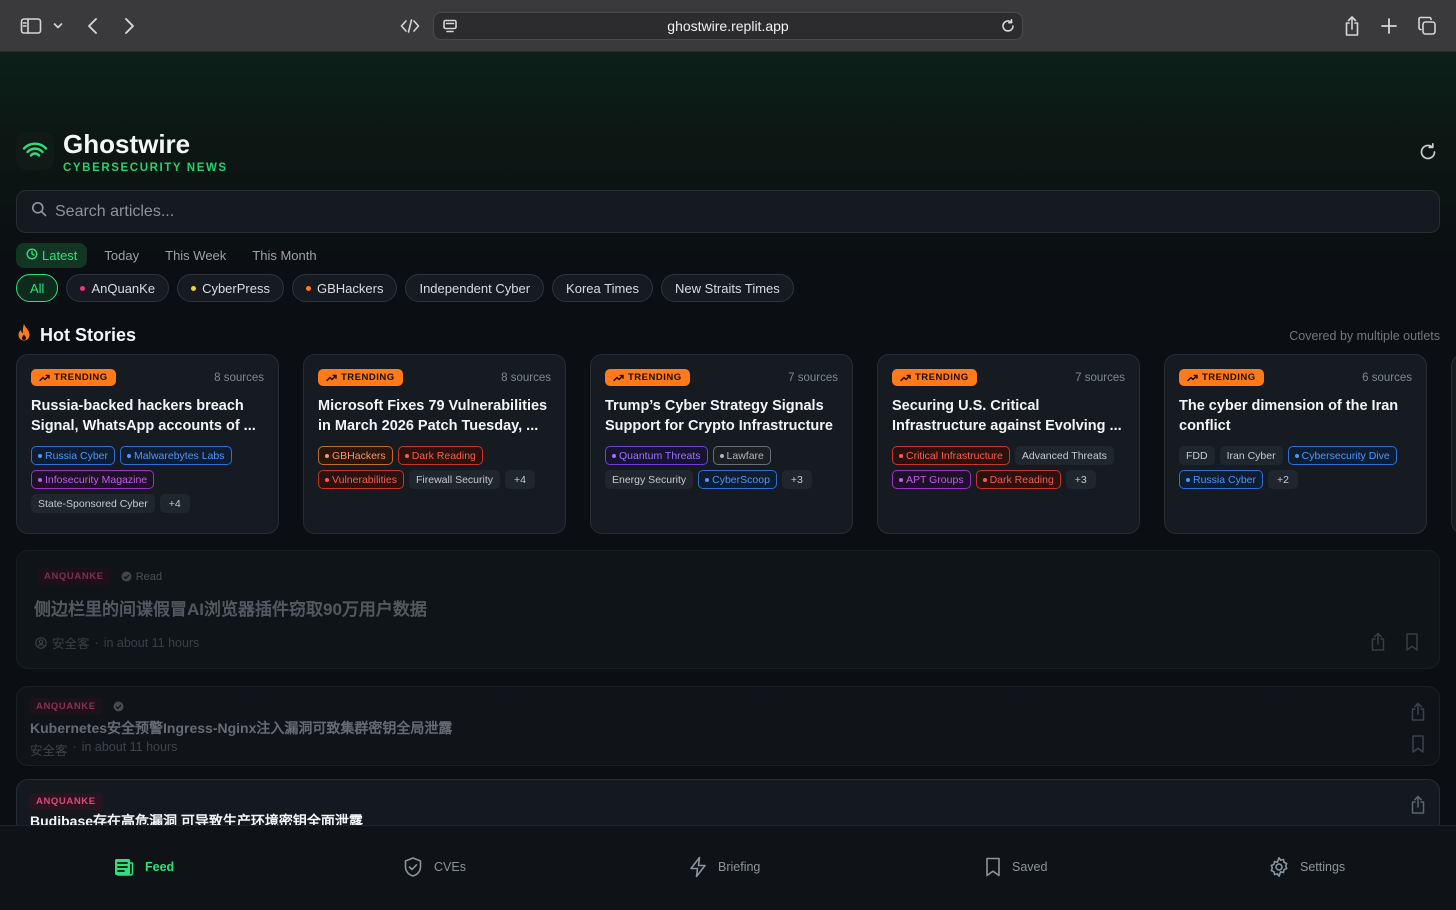  What do you see at coordinates (118, 288) in the screenshot?
I see `source-chip-anquanke: AnQuanKe` at bounding box center [118, 288].